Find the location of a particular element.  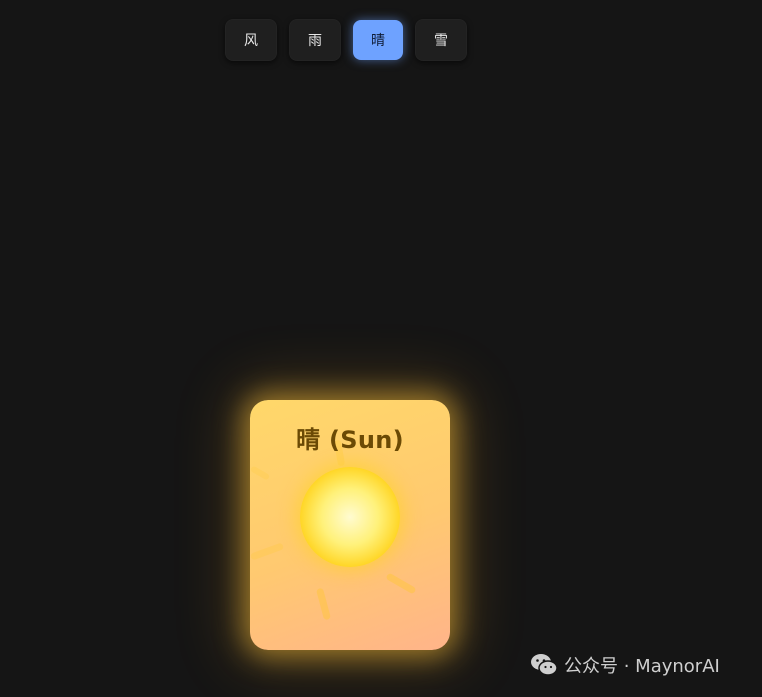

weather-card: 晴 (Sun) is located at coordinates (350, 525).